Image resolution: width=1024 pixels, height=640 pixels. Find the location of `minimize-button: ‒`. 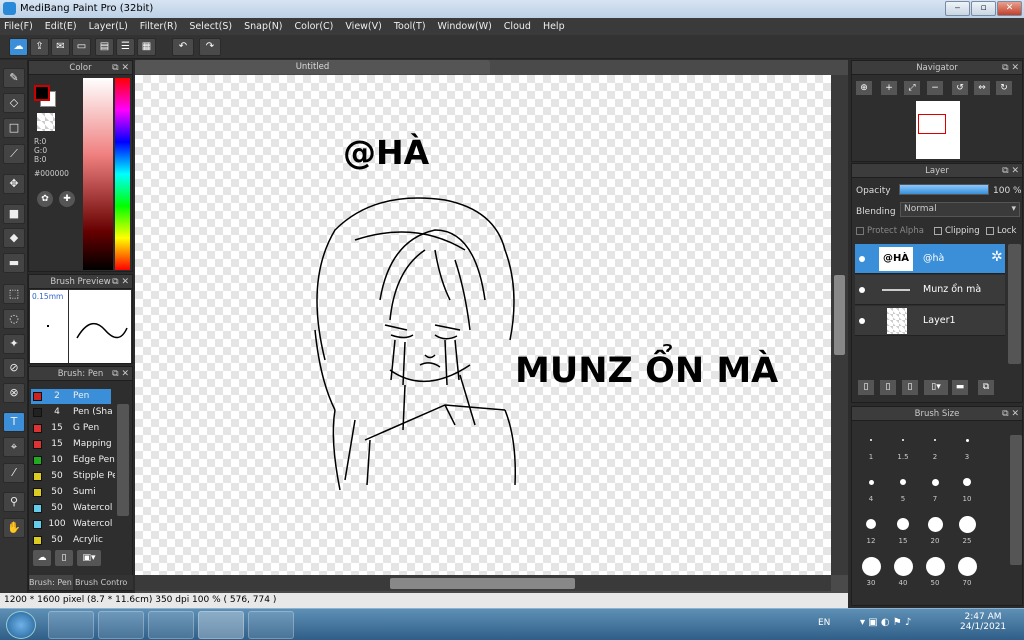

minimize-button: ‒ is located at coordinates (957, 8).